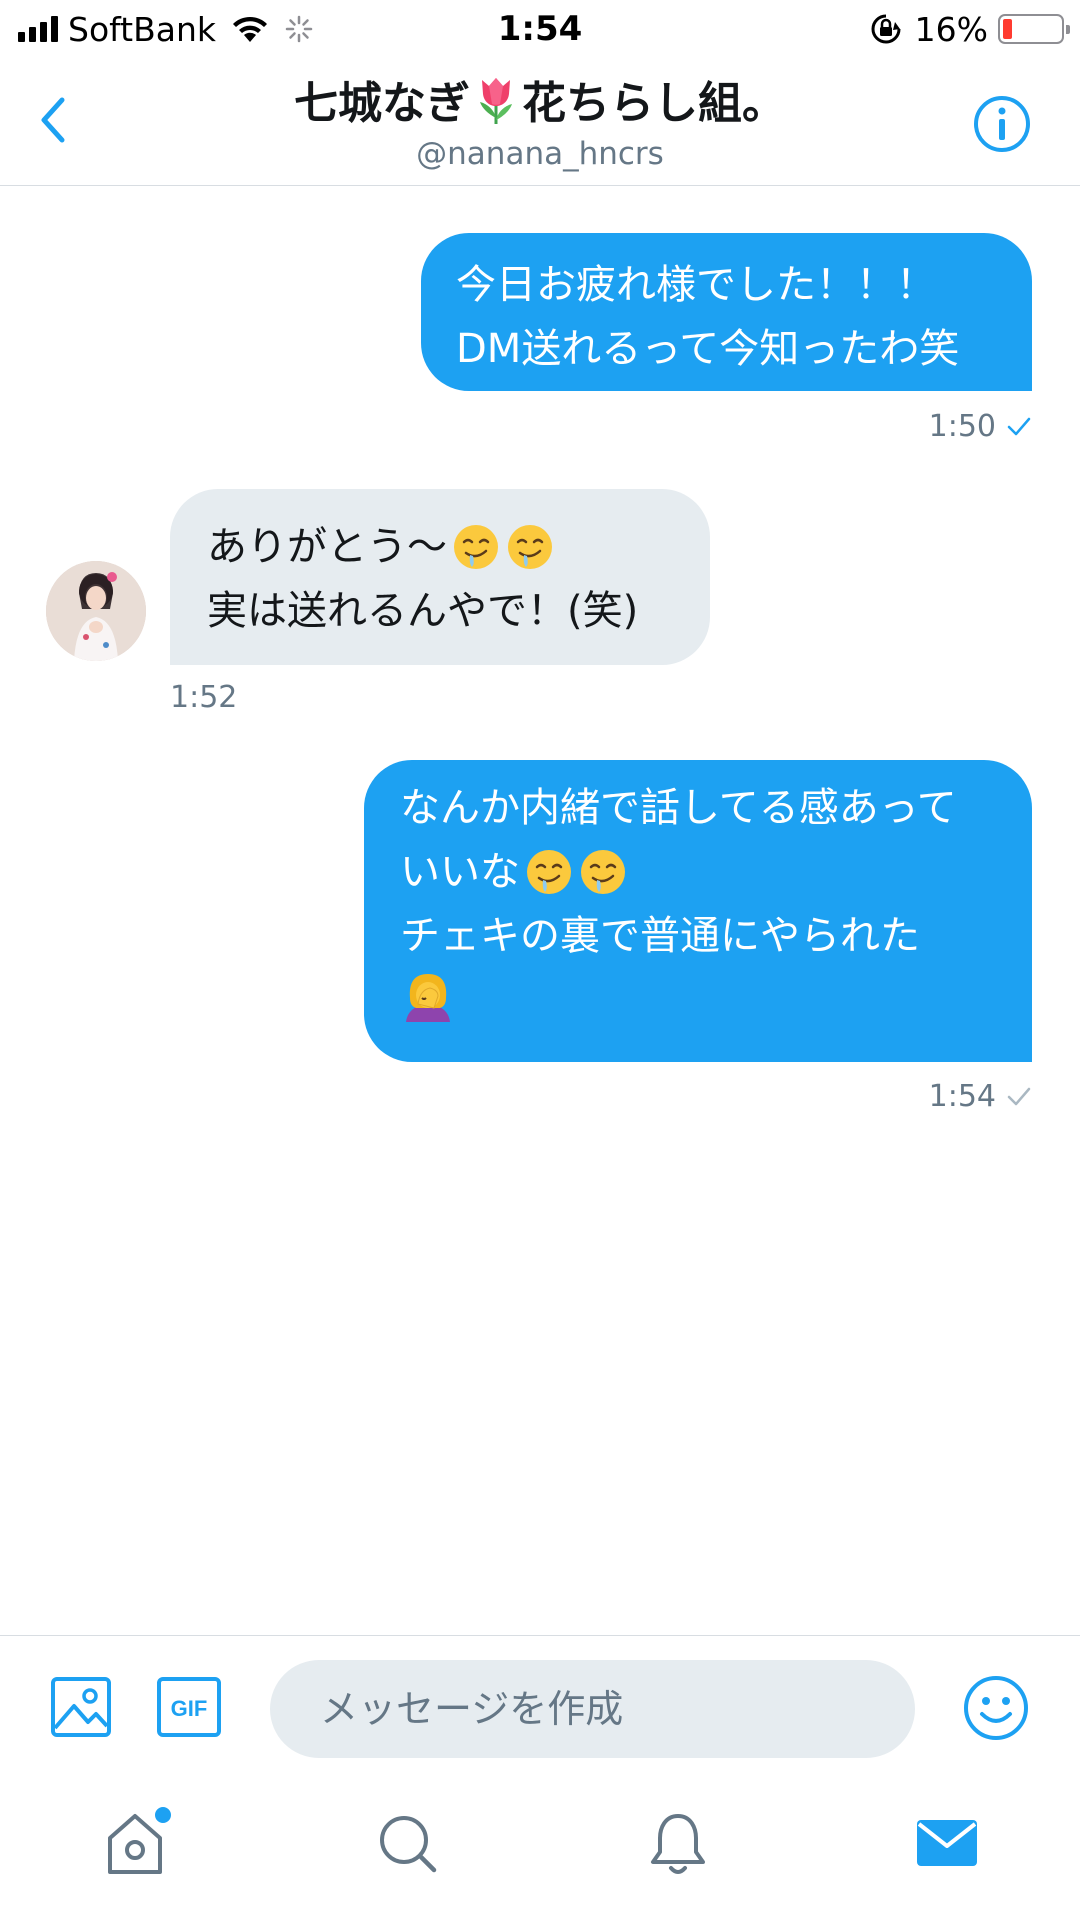 The width and height of the screenshot is (1080, 1920). I want to click on battery-percent: 16%, so click(951, 29).